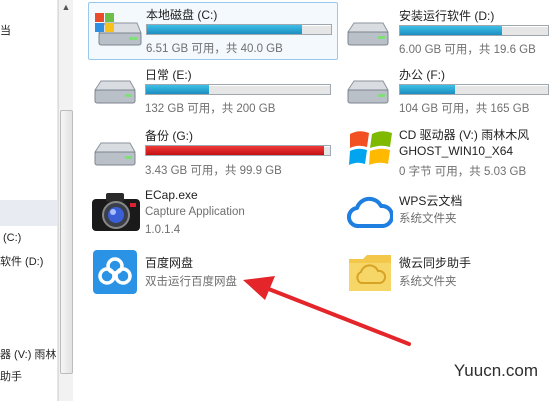 Image resolution: width=550 pixels, height=401 pixels. I want to click on scrollbar-thumb, so click(66, 242).